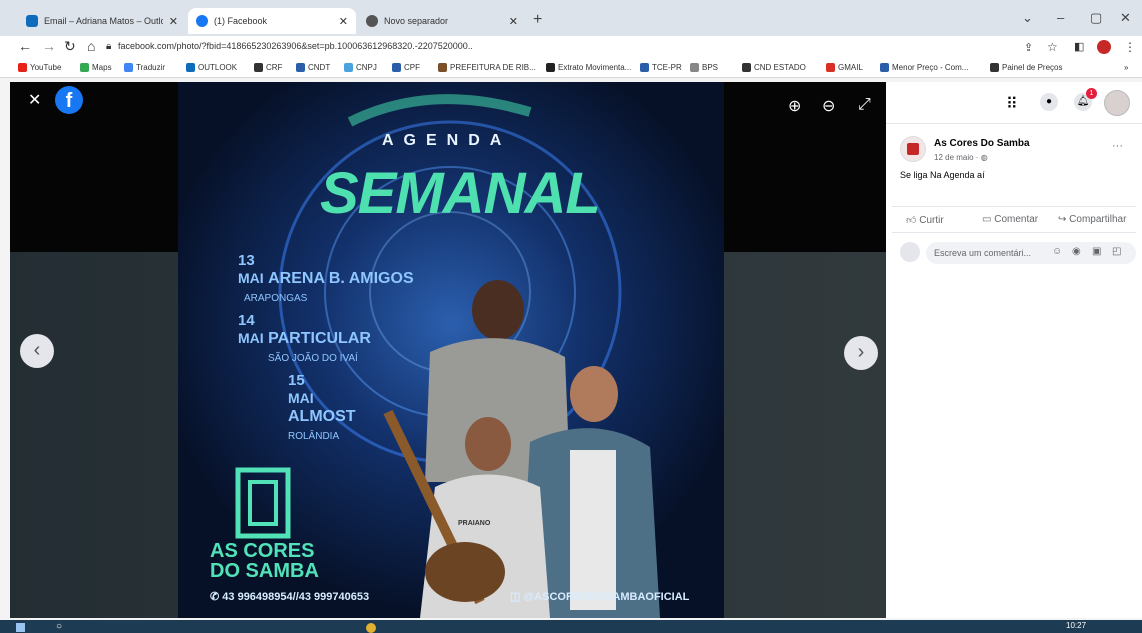  What do you see at coordinates (268, 67) in the screenshot?
I see `bookmark-item: CRF` at bounding box center [268, 67].